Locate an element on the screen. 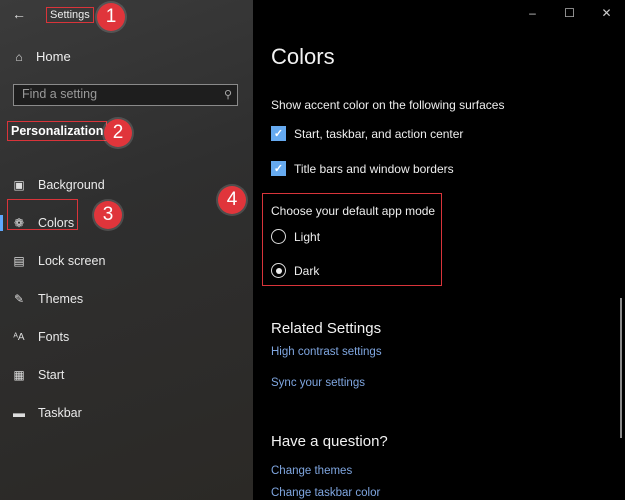 The image size is (625, 500). radio-light: Light is located at coordinates (295, 236).